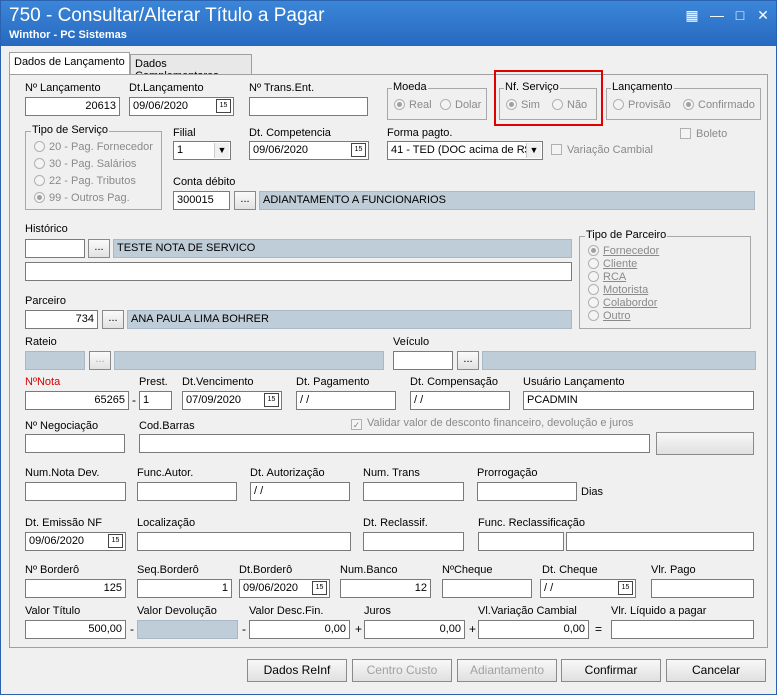  Describe the element at coordinates (527, 491) in the screenshot. I see `prorrogacao-field` at that location.